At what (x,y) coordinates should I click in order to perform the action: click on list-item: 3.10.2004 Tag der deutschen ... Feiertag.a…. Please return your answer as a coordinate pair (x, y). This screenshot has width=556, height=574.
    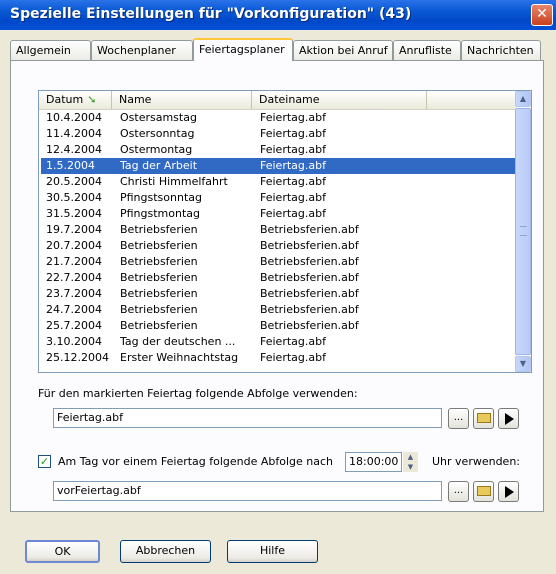
    Looking at the image, I should click on (278, 342).